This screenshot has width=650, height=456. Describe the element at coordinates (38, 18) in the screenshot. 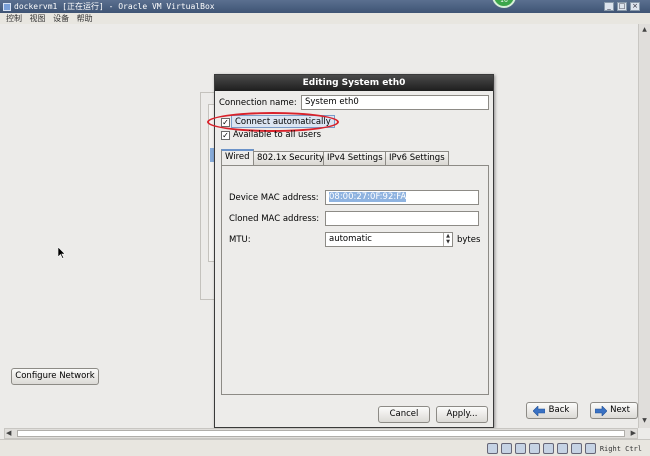

I see `menu-view: 视图` at that location.